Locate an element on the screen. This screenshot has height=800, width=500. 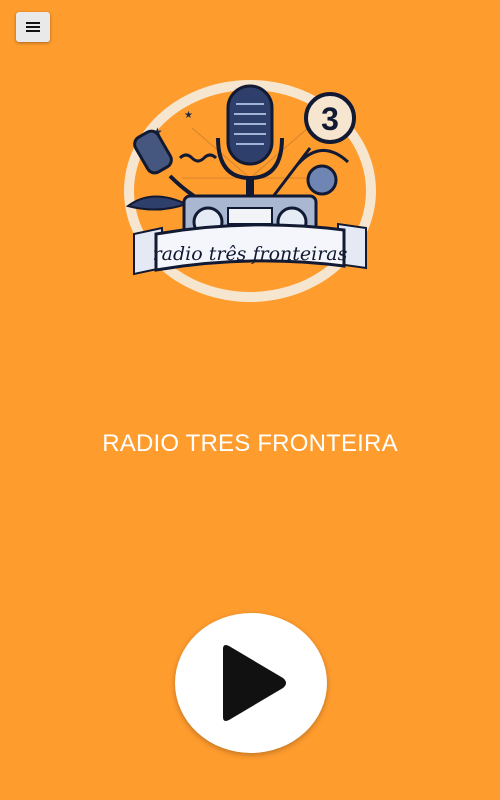
svg-text: 3 is located at coordinates (330, 119).